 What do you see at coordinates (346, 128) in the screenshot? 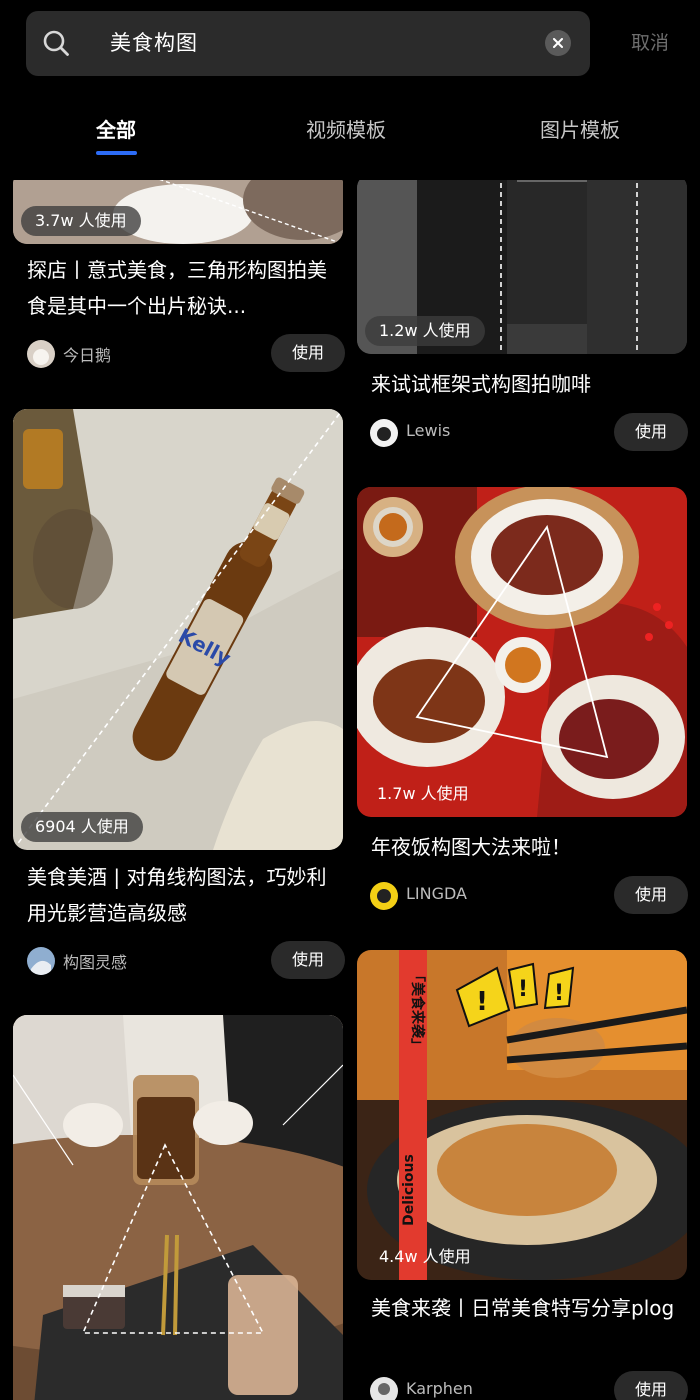
I see `tab-video-templates: 视频模板` at bounding box center [346, 128].